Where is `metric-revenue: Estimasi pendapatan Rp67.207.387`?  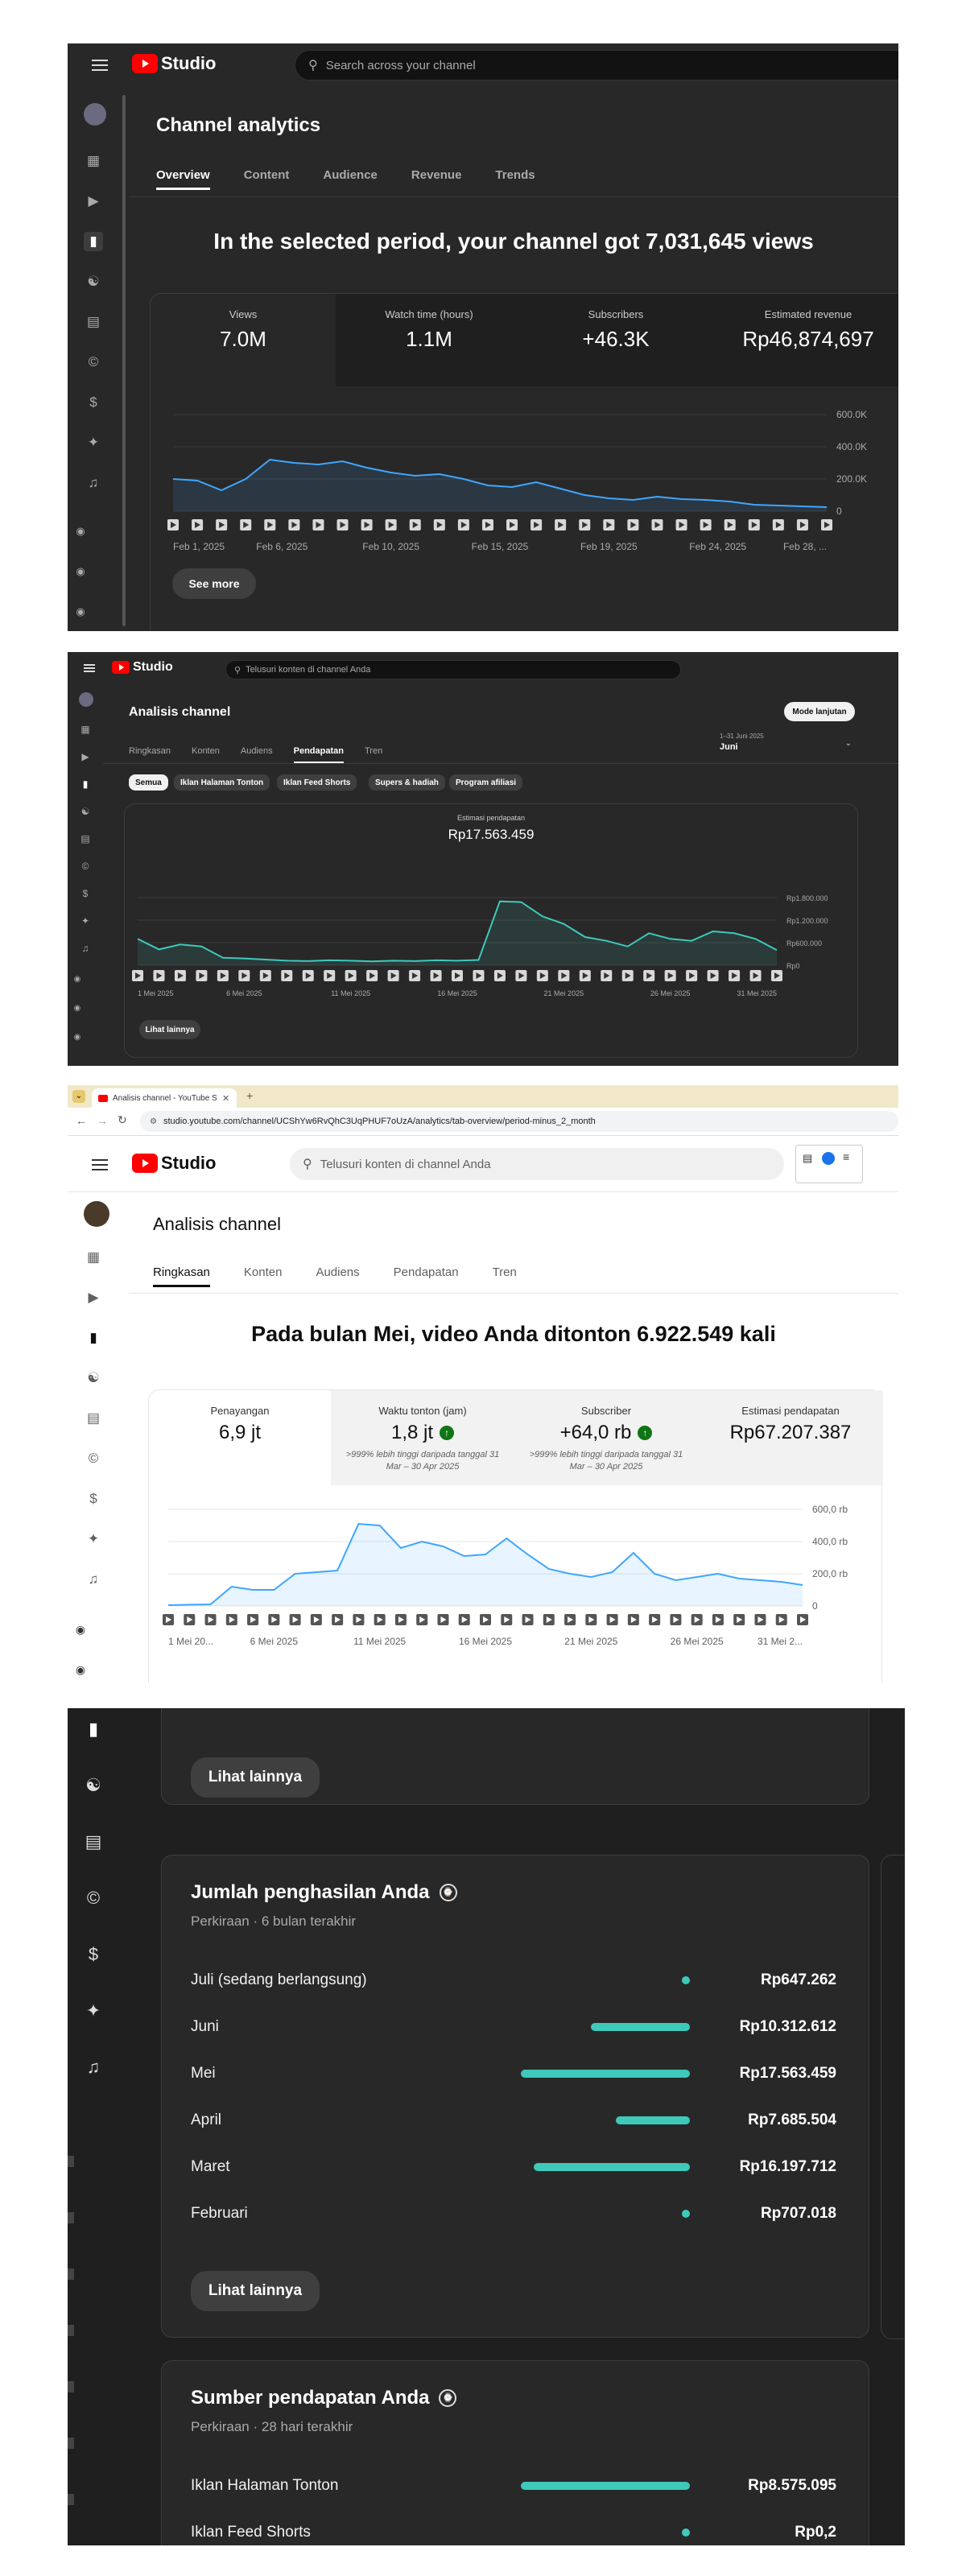
metric-revenue: Estimasi pendapatan Rp67.207.387 is located at coordinates (790, 1437).